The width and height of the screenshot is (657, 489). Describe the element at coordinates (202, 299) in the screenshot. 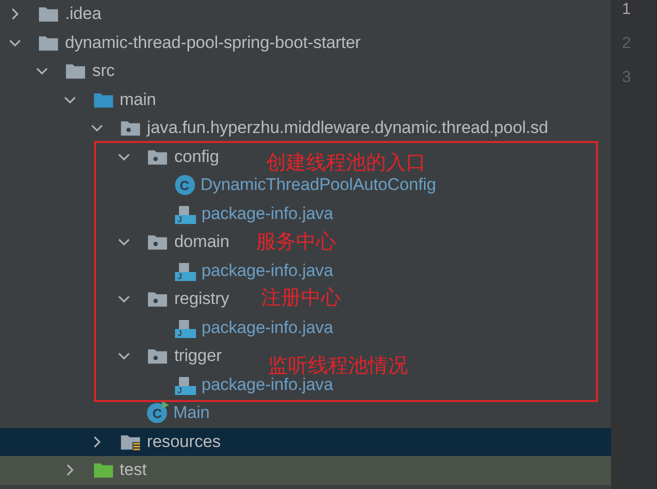

I see `tree-item-label: registry` at that location.